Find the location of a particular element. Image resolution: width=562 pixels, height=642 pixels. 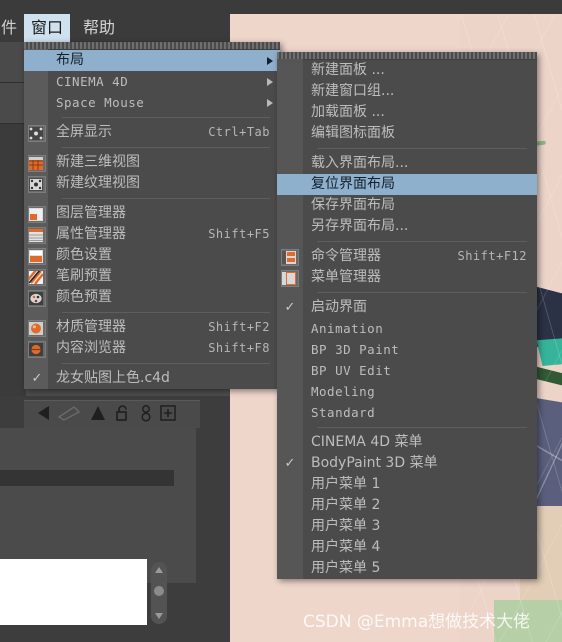

menu-item-新建纹理视图: 新建纹理视图 is located at coordinates (152, 183).